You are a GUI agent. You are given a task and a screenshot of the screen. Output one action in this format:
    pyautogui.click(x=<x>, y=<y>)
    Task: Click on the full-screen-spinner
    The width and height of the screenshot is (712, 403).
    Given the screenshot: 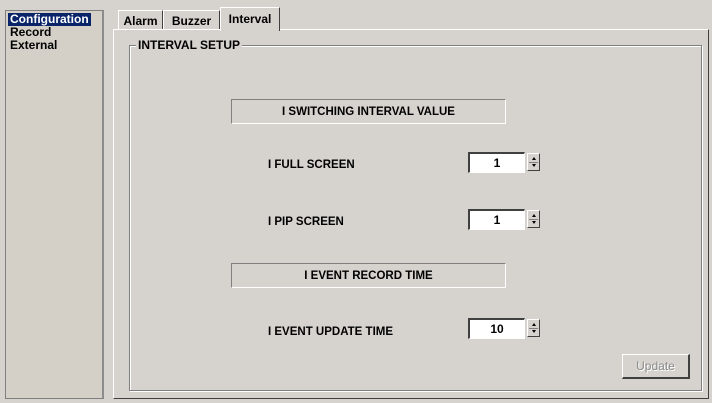 What is the action you would take?
    pyautogui.click(x=533, y=162)
    